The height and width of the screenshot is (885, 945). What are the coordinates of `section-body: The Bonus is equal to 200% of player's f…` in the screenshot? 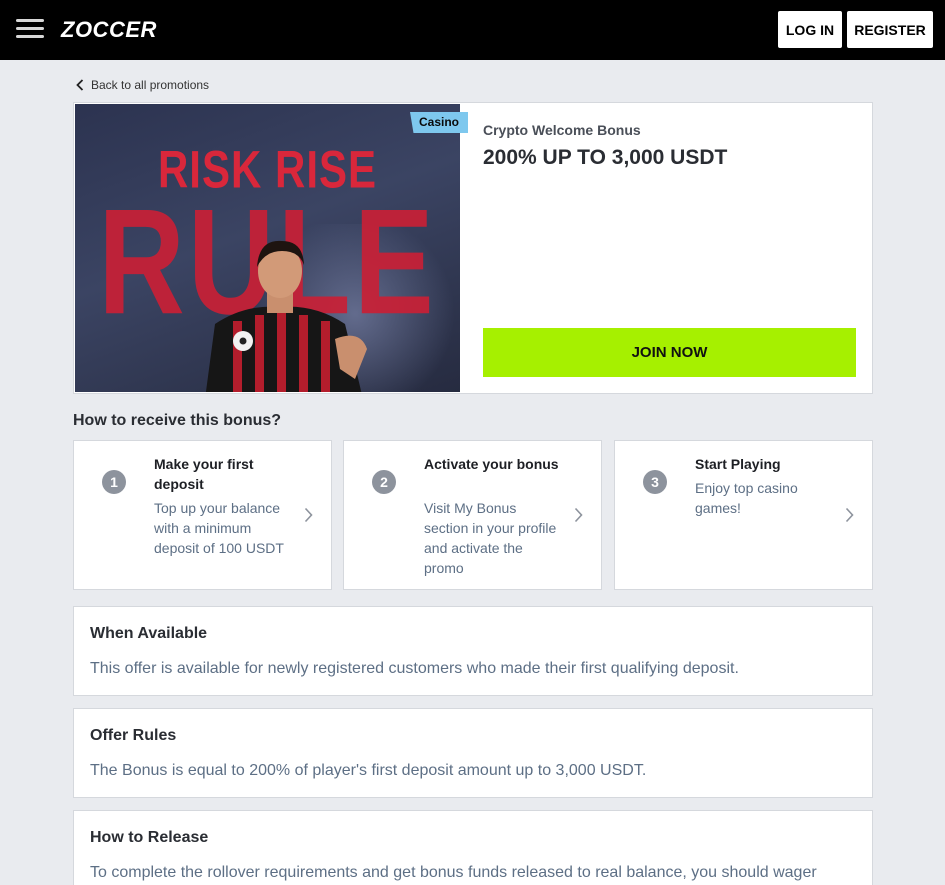 It's located at (368, 770).